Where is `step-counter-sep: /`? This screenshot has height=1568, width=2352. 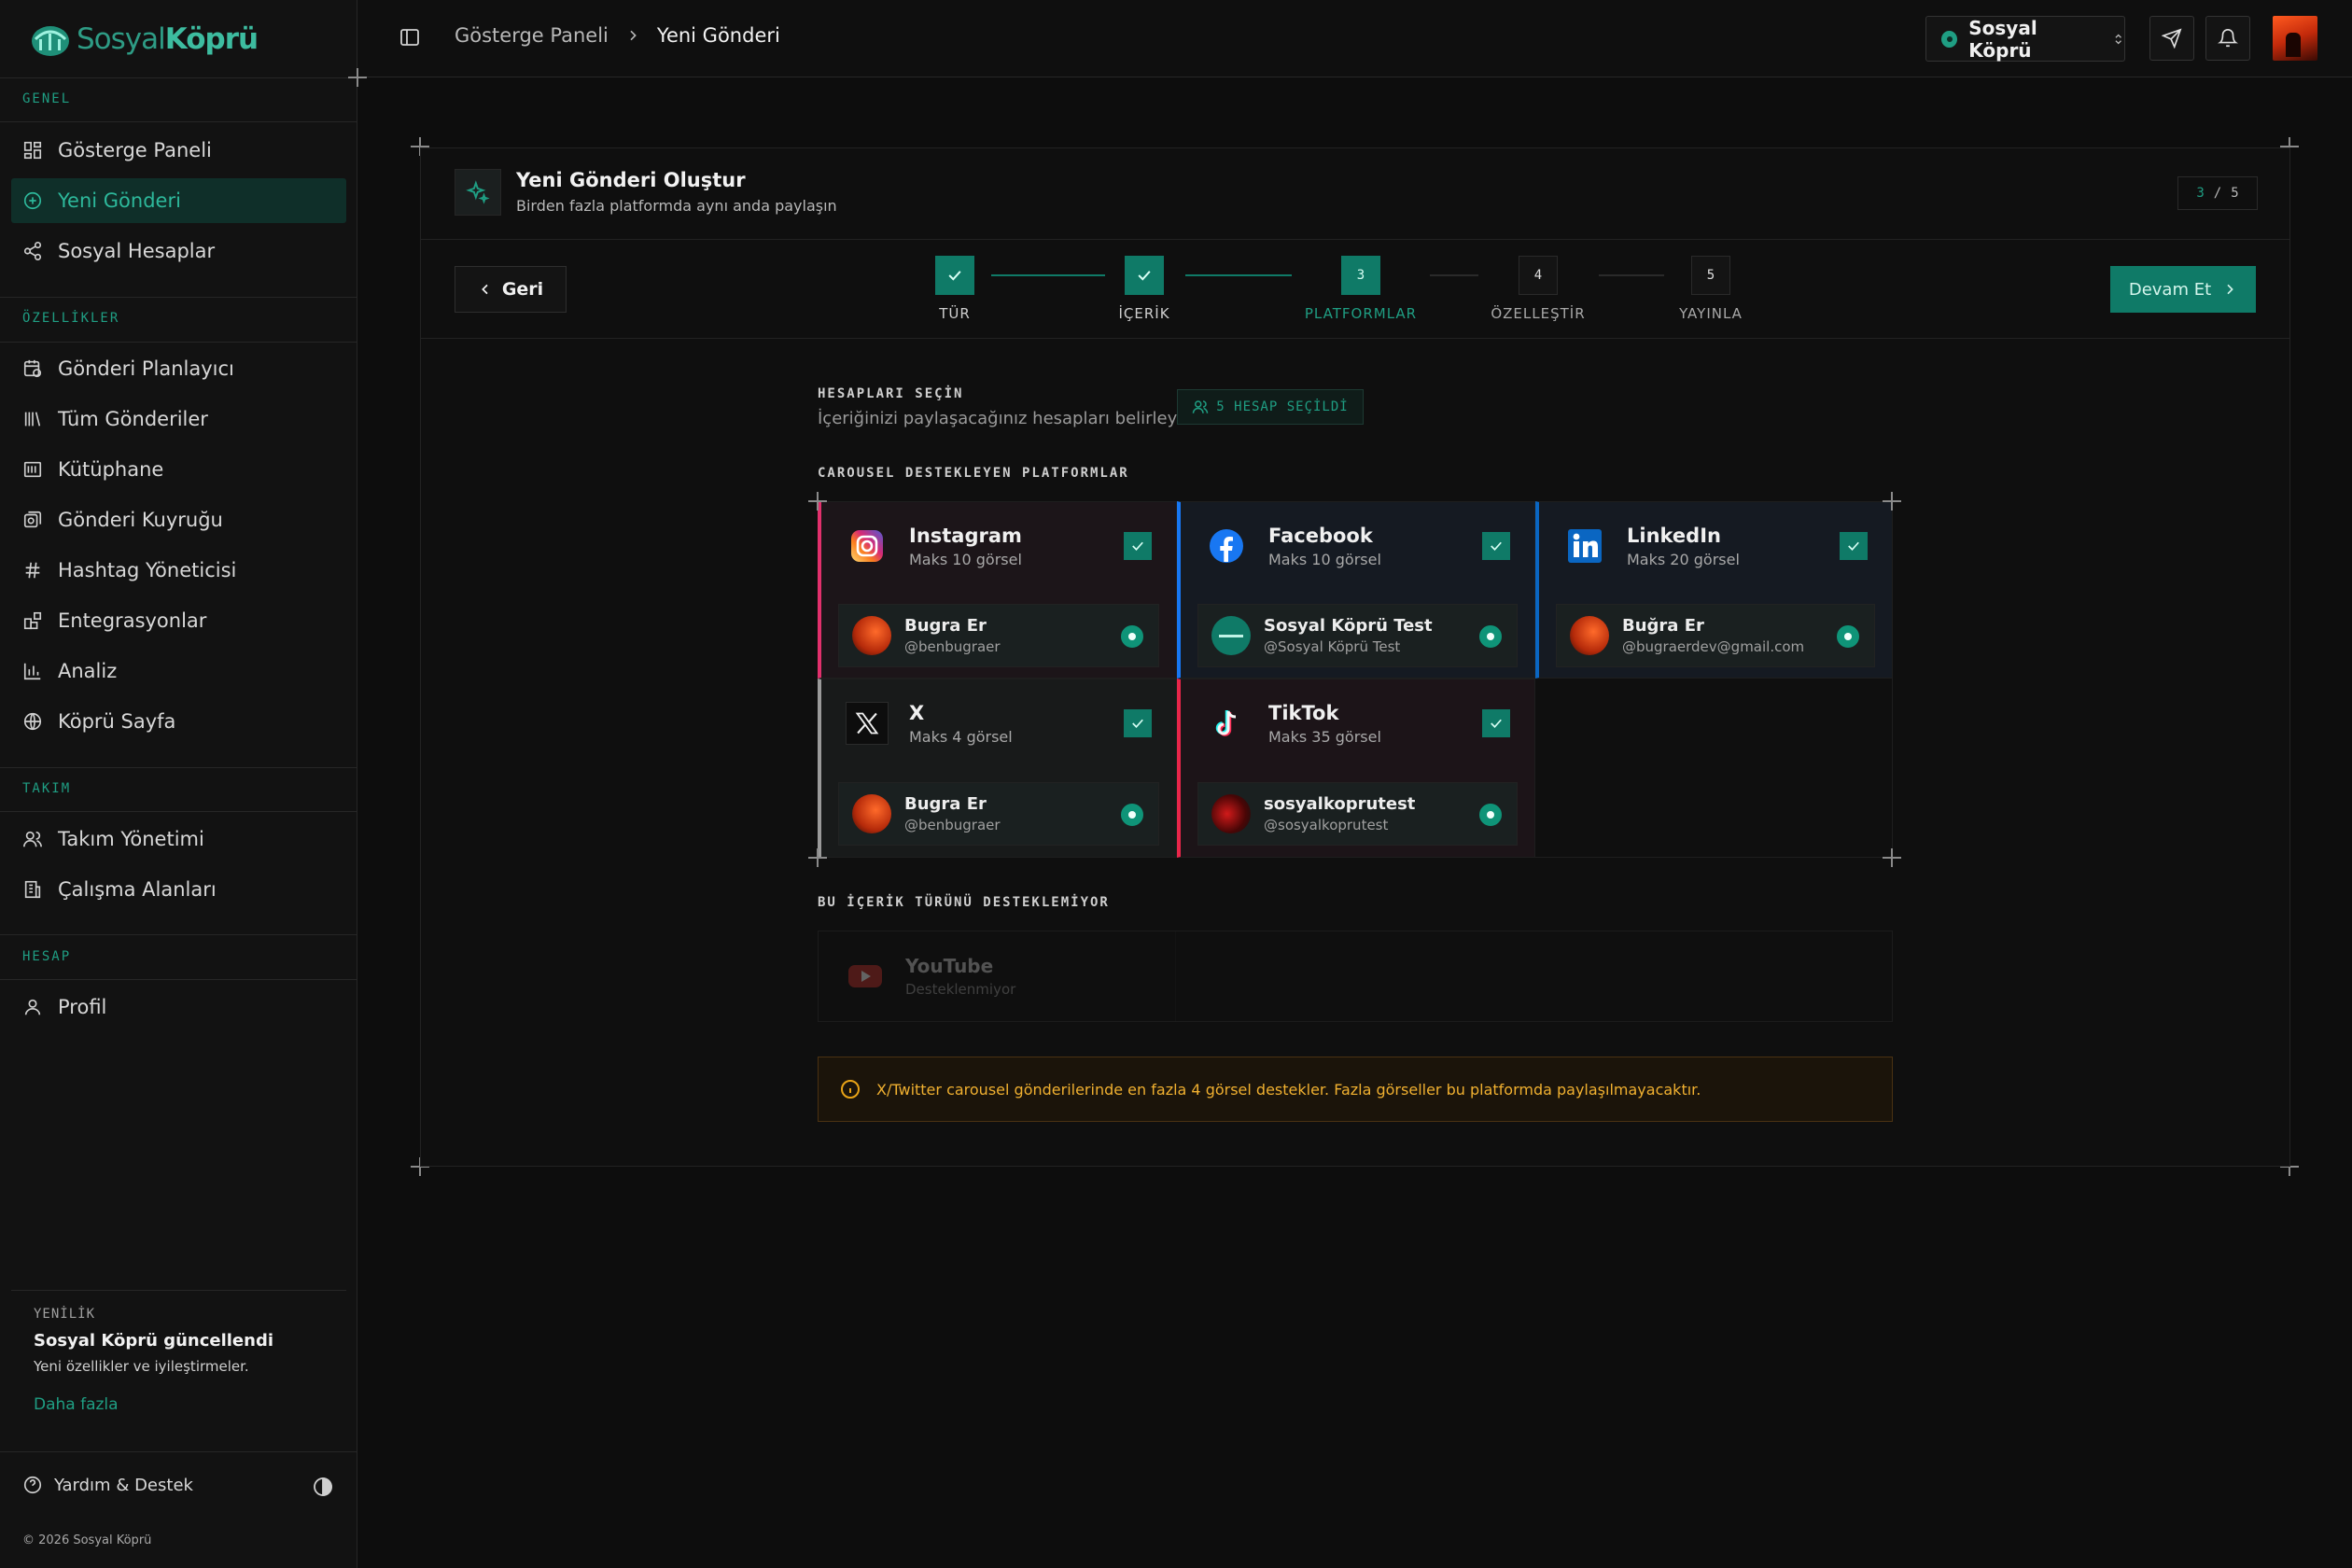
step-counter-sep: / is located at coordinates (2217, 193).